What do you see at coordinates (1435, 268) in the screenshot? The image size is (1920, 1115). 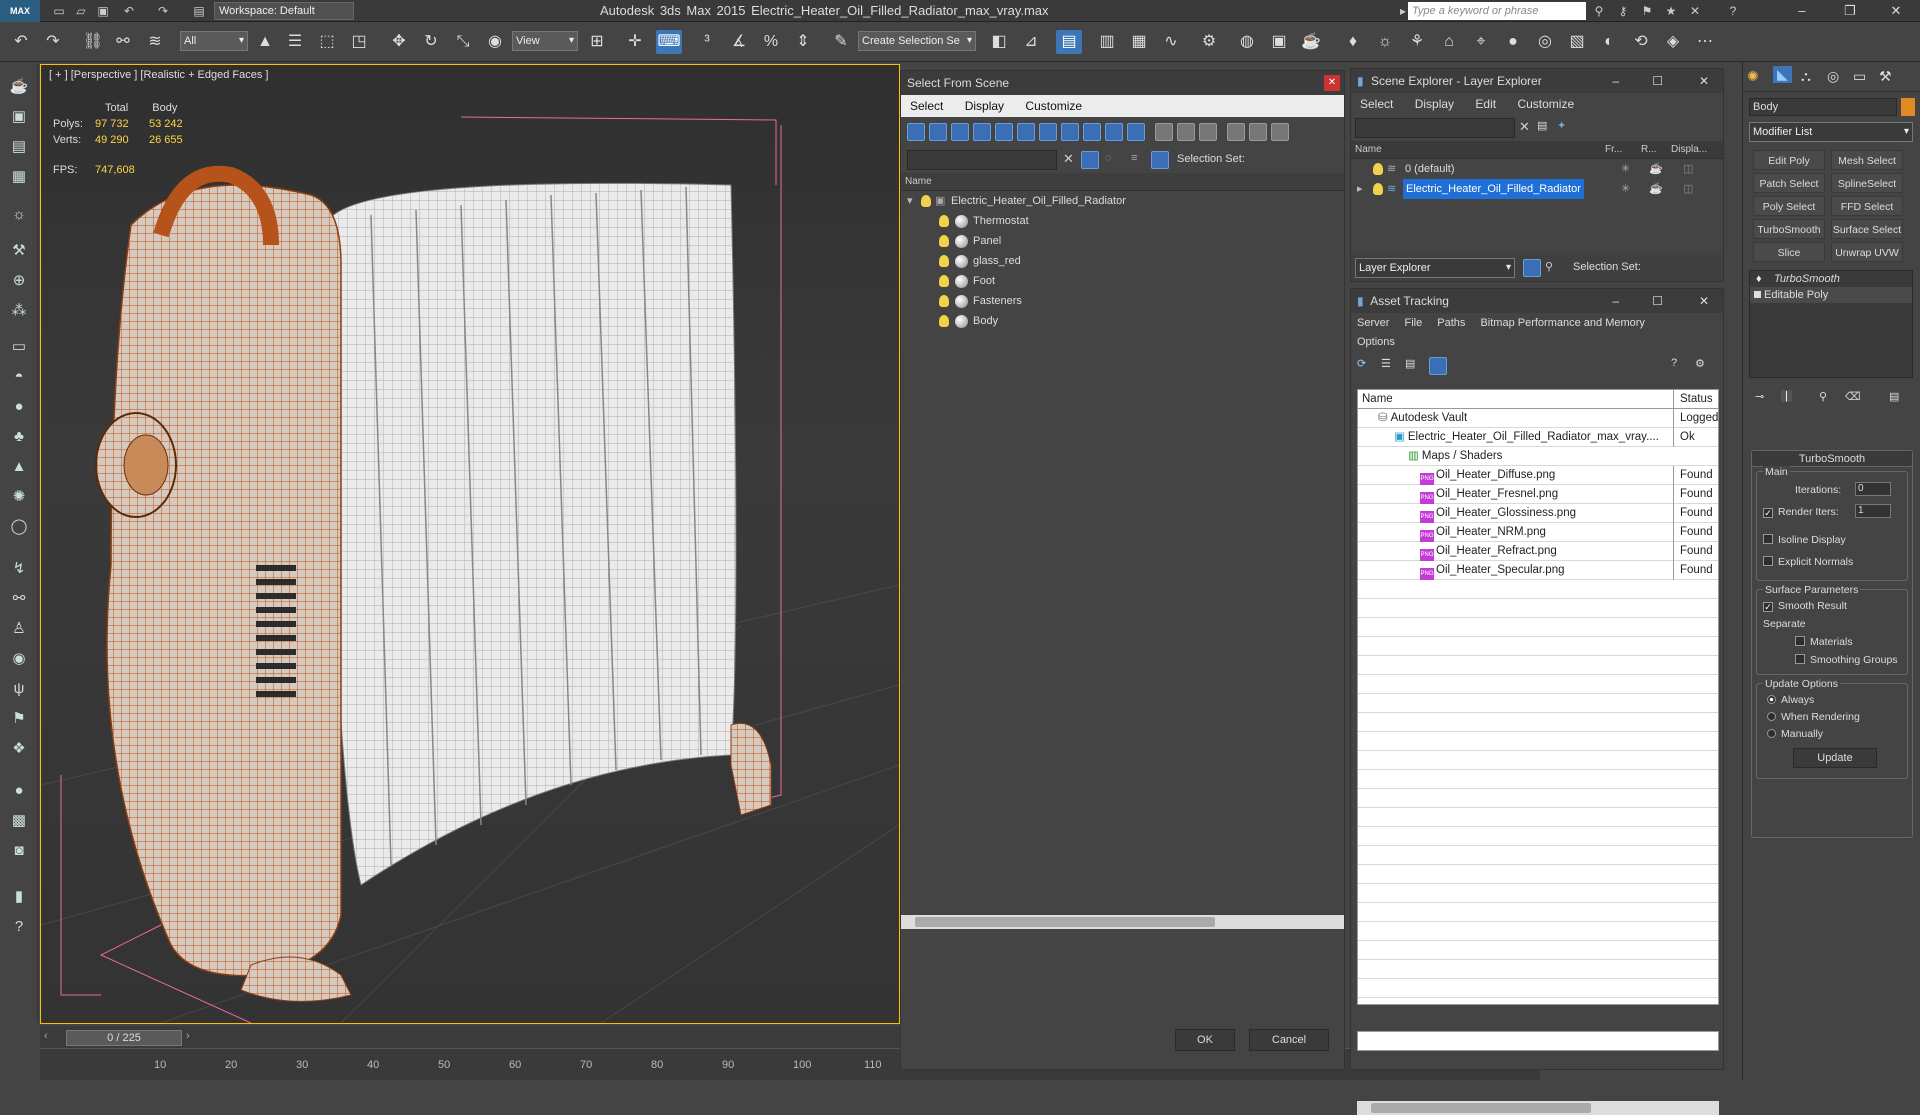 I see `explorer-type-dropdown: Layer Explorer` at bounding box center [1435, 268].